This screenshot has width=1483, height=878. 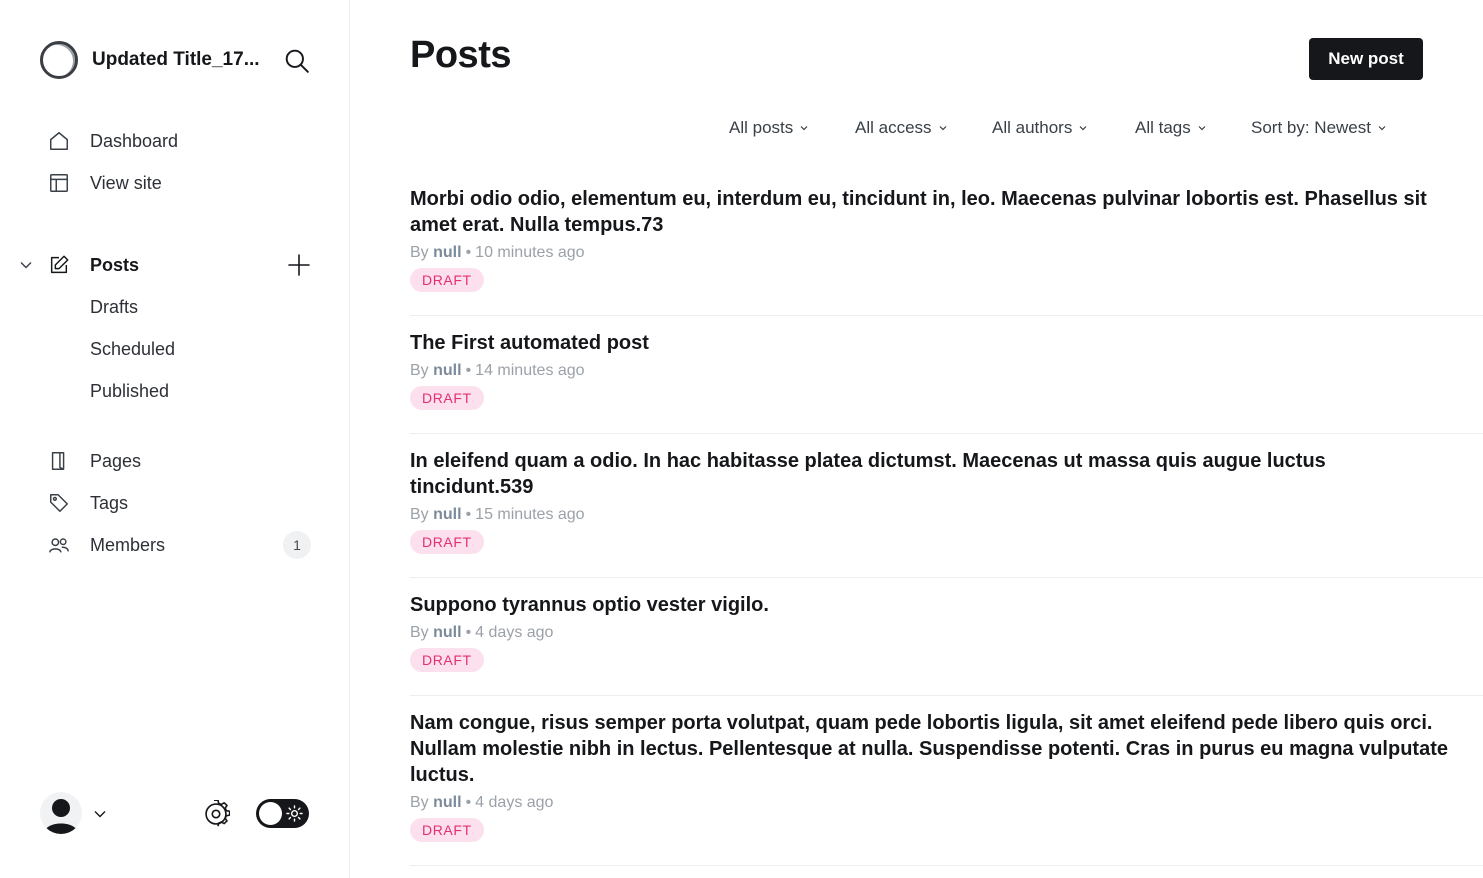 I want to click on site-logo, so click(x=59, y=60).